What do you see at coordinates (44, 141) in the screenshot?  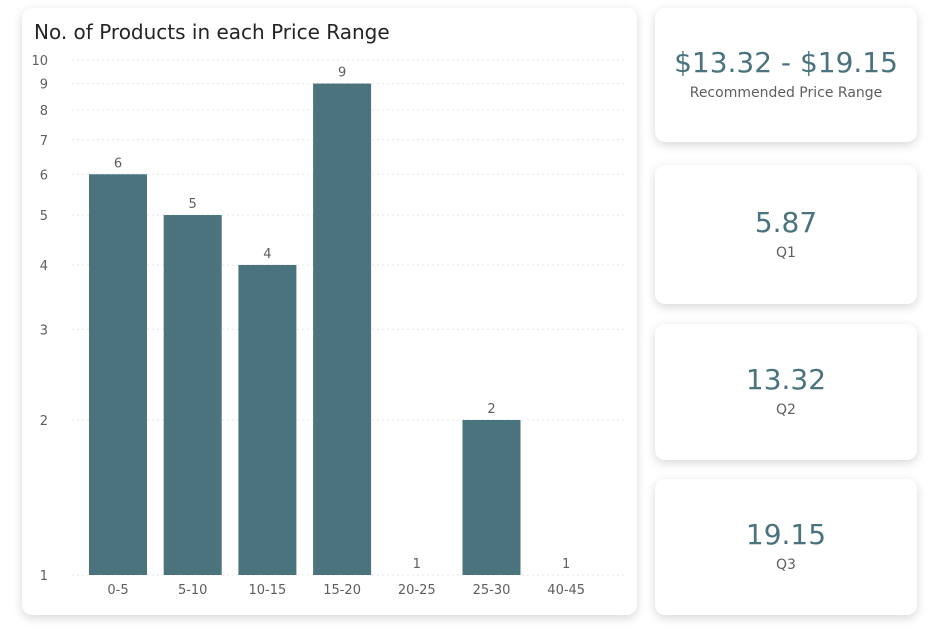 I see `y-tick-label: 7` at bounding box center [44, 141].